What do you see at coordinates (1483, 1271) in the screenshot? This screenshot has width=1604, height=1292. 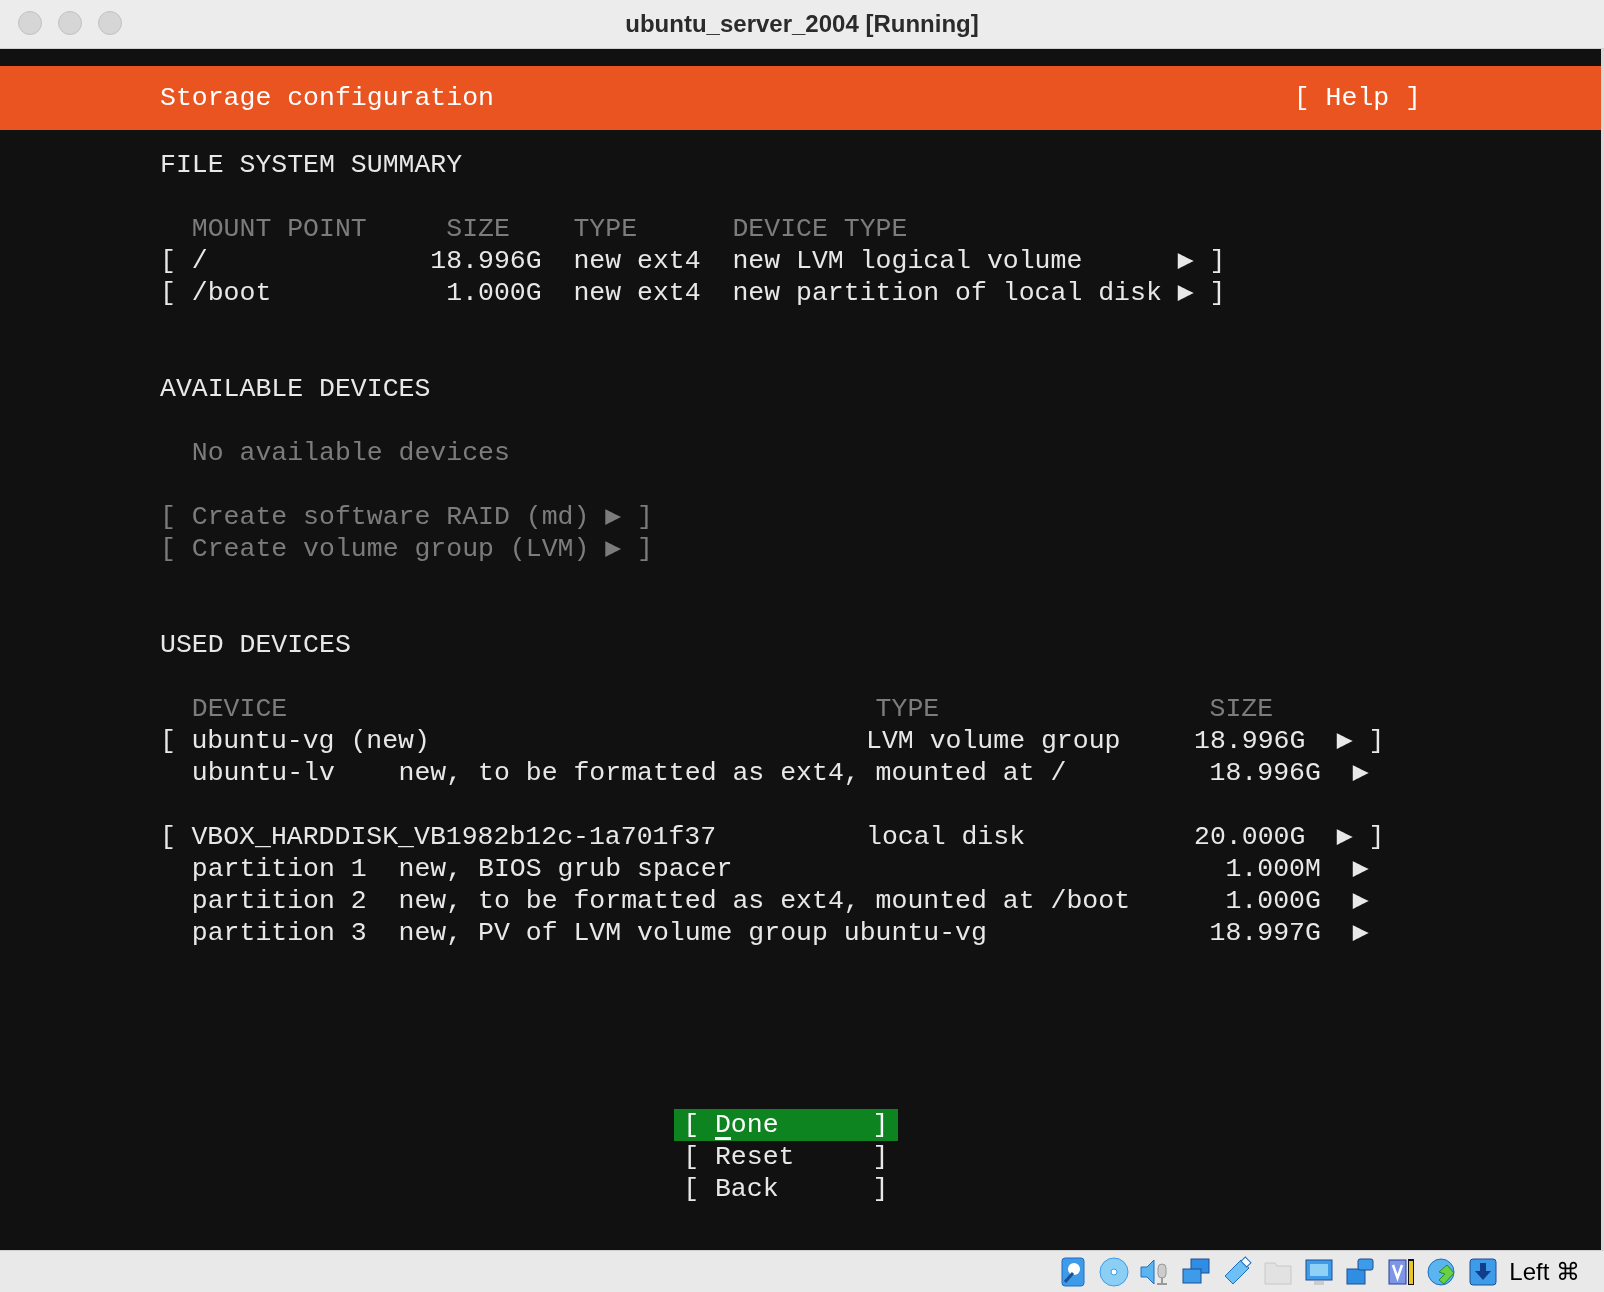 I see `download-icon` at bounding box center [1483, 1271].